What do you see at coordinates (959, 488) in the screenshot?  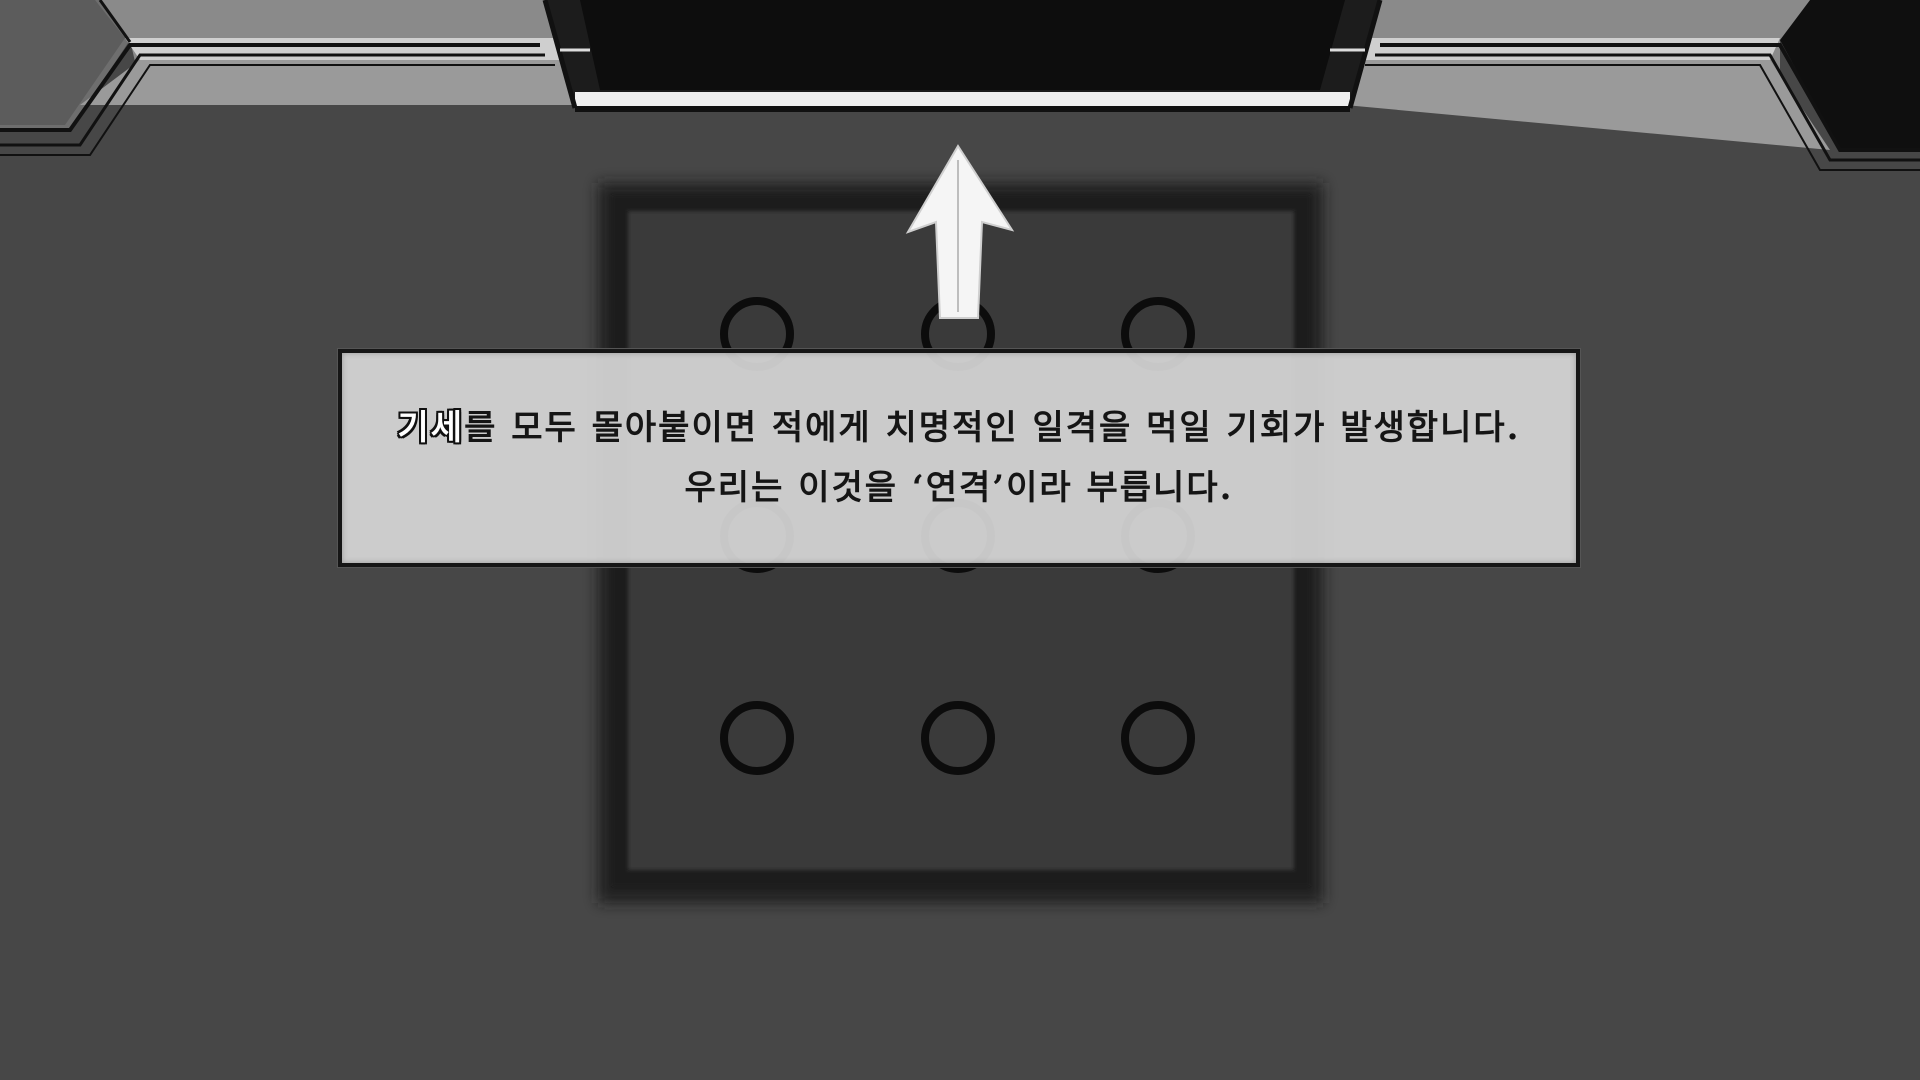 I see `tutorial-line-2: 우리는 이것을 ‘연격’이라 부릅니다.` at bounding box center [959, 488].